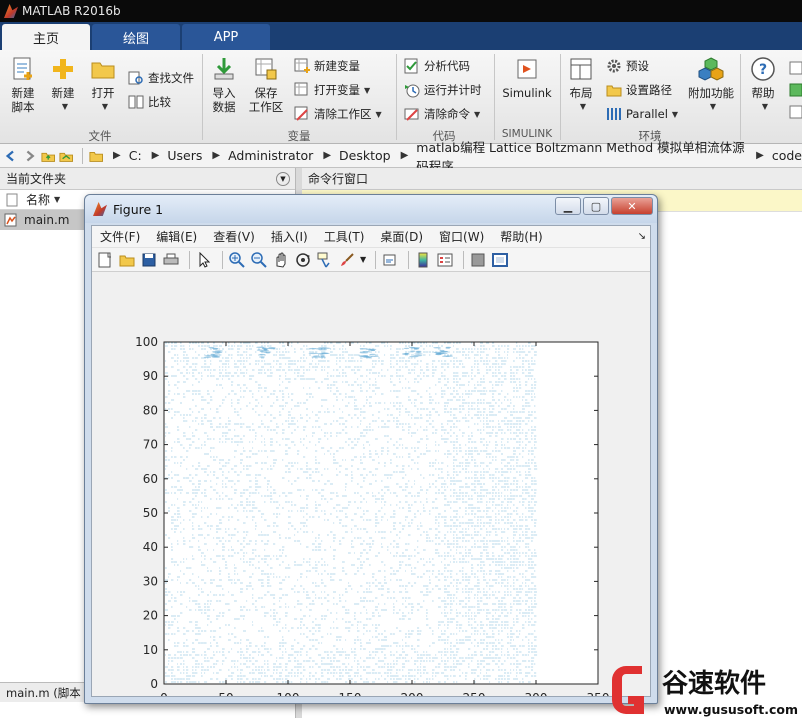  I want to click on rotate-3d-button, so click(303, 260).